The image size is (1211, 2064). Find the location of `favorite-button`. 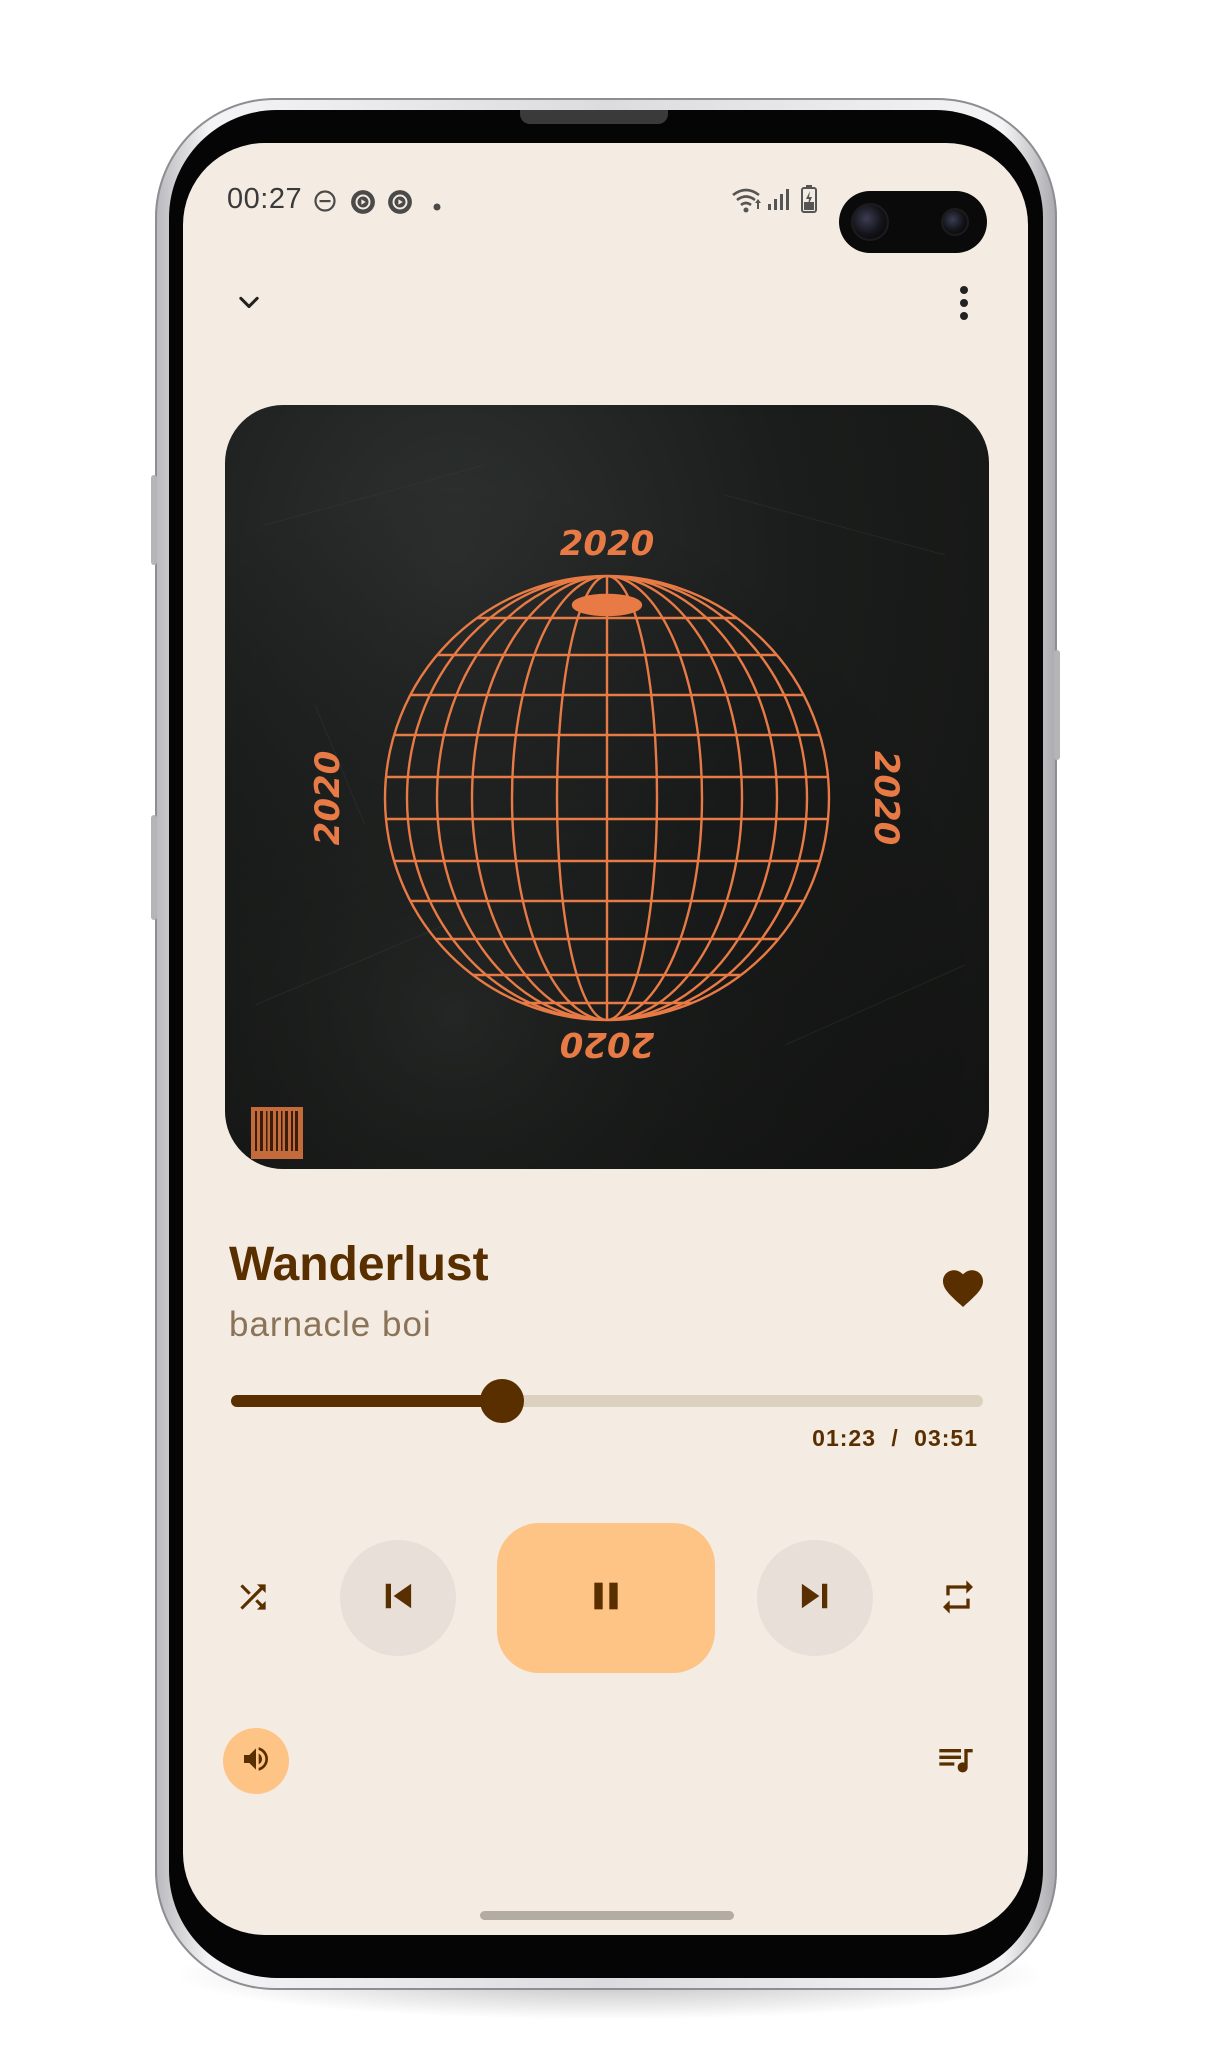

favorite-button is located at coordinates (963, 1289).